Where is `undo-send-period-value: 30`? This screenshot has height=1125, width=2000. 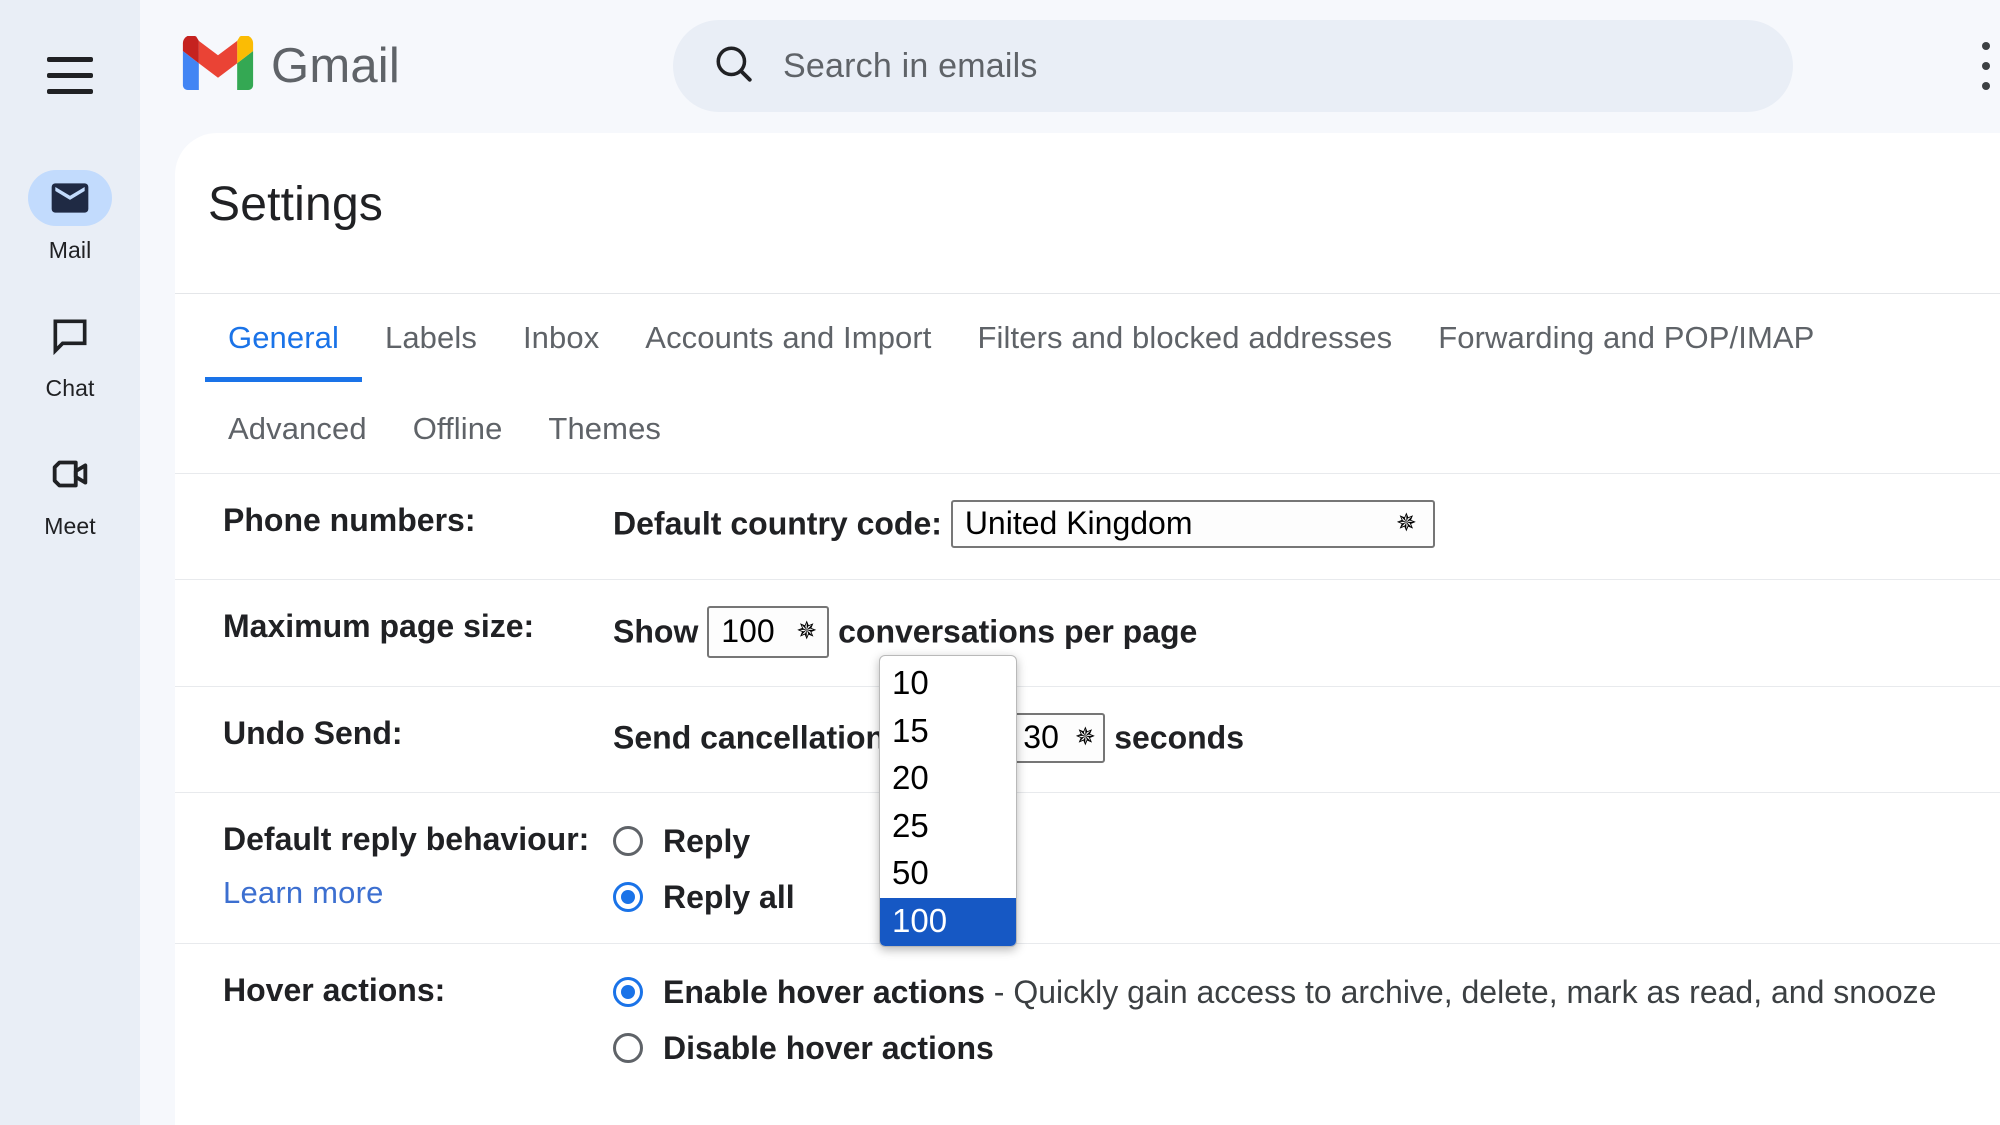 undo-send-period-value: 30 is located at coordinates (1041, 737).